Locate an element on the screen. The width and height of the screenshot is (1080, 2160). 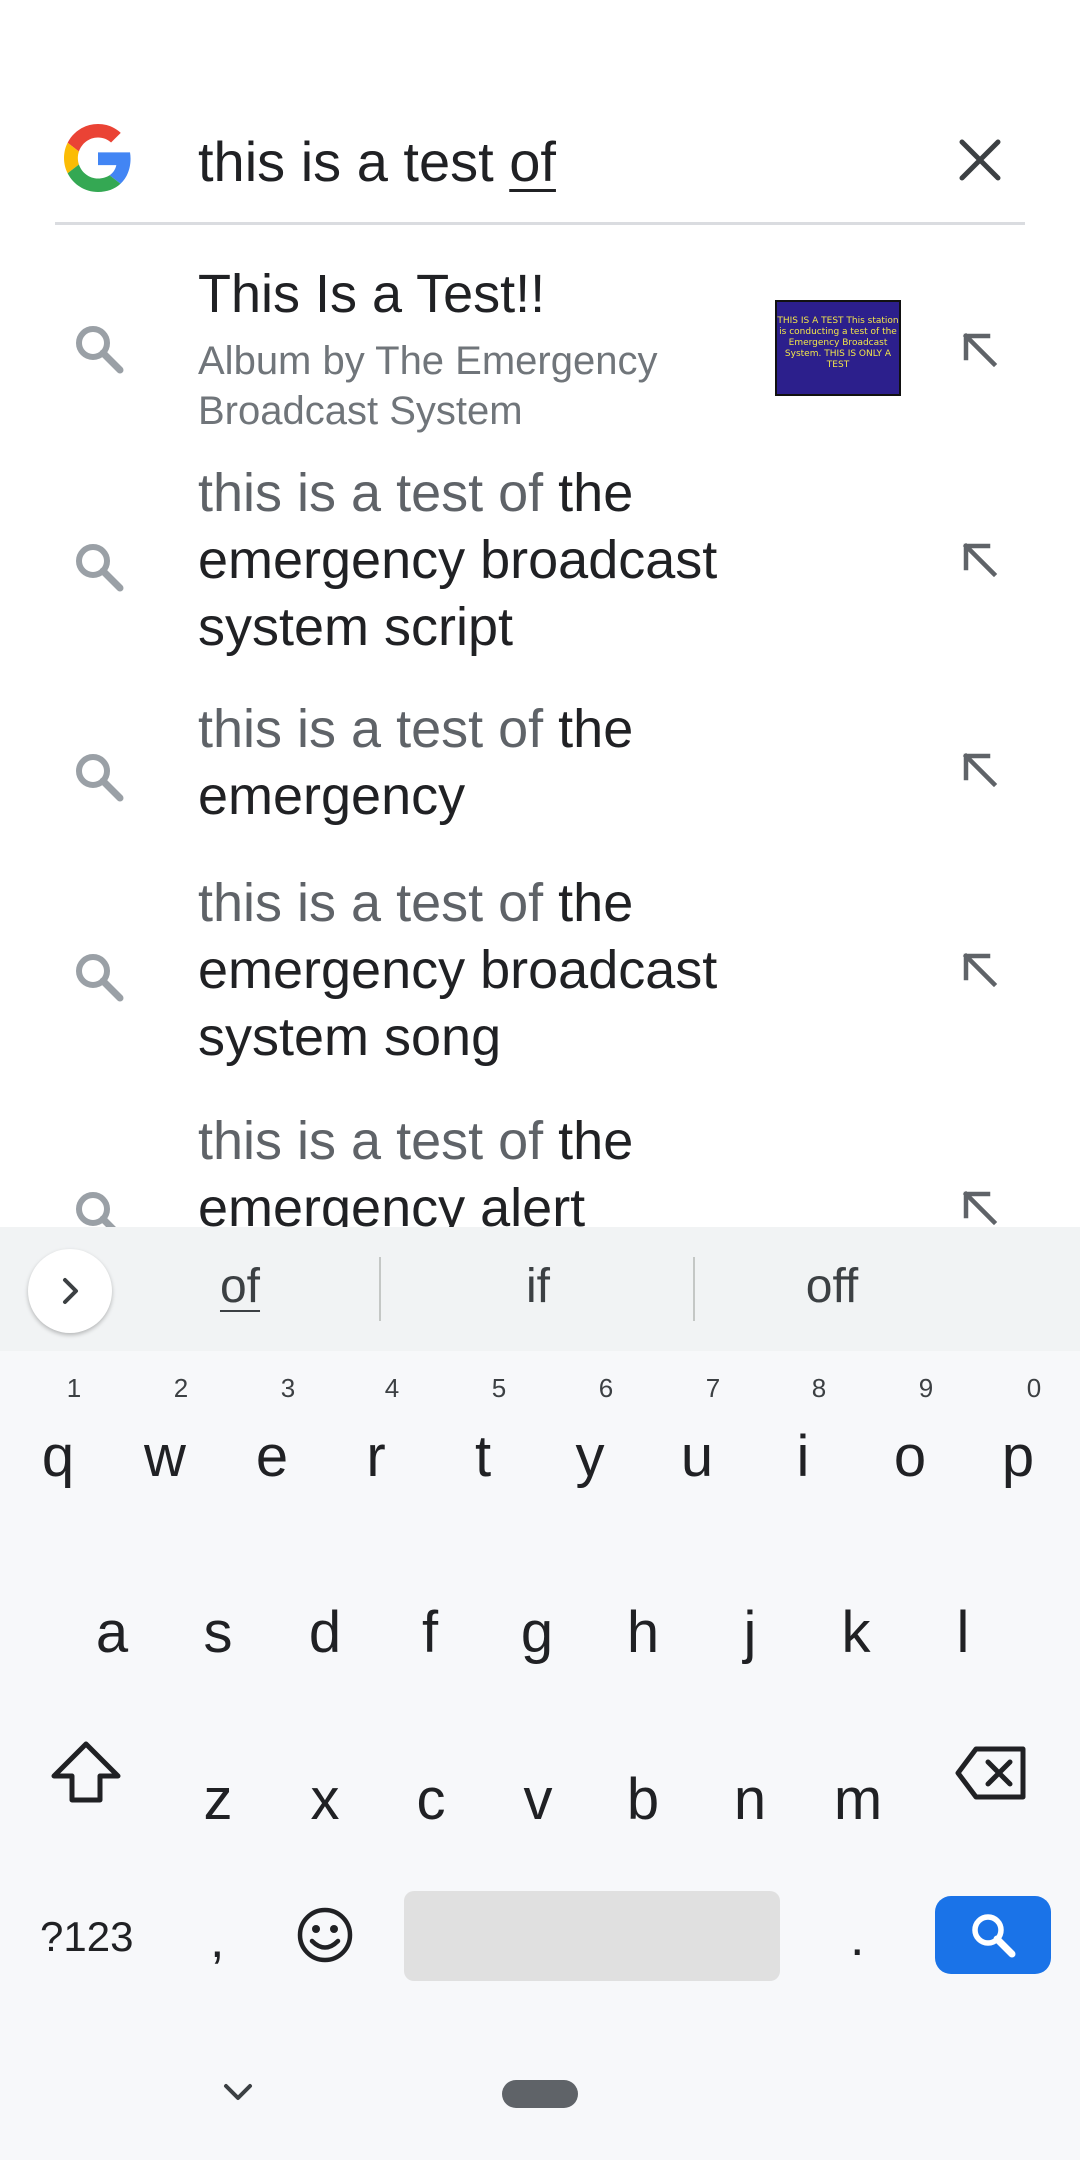
google-g-icon is located at coordinates (97, 158).